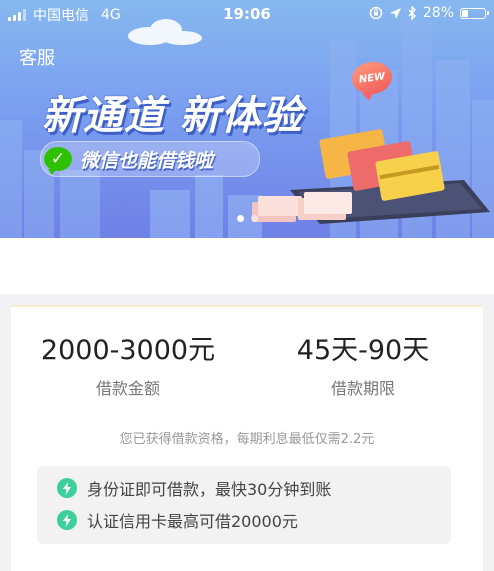 The width and height of the screenshot is (494, 571). I want to click on loan-amount: 2000-3000元 借款金额, so click(128, 363).